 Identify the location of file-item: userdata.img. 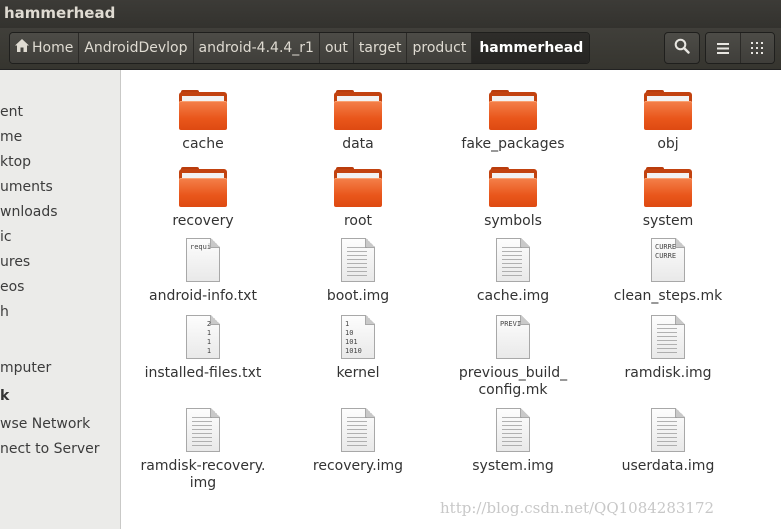
(668, 438).